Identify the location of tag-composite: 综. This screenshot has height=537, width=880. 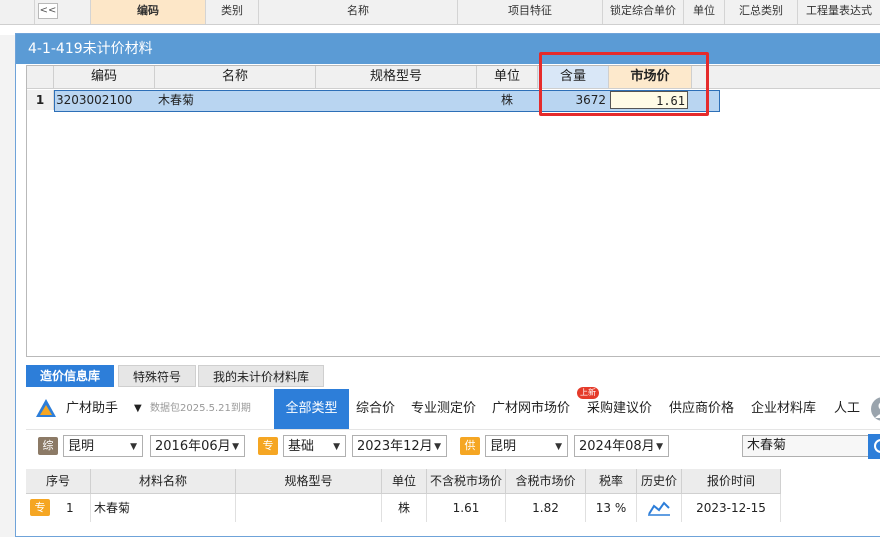
(48, 446).